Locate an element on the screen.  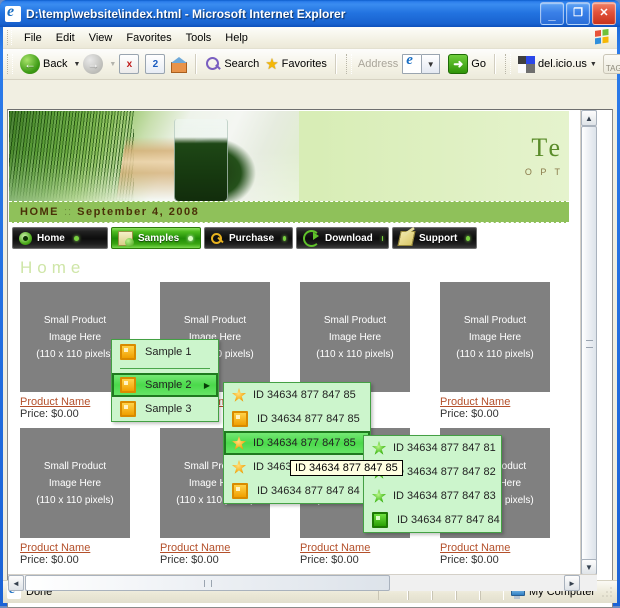
tag-button: TAG is located at coordinates (610, 64).